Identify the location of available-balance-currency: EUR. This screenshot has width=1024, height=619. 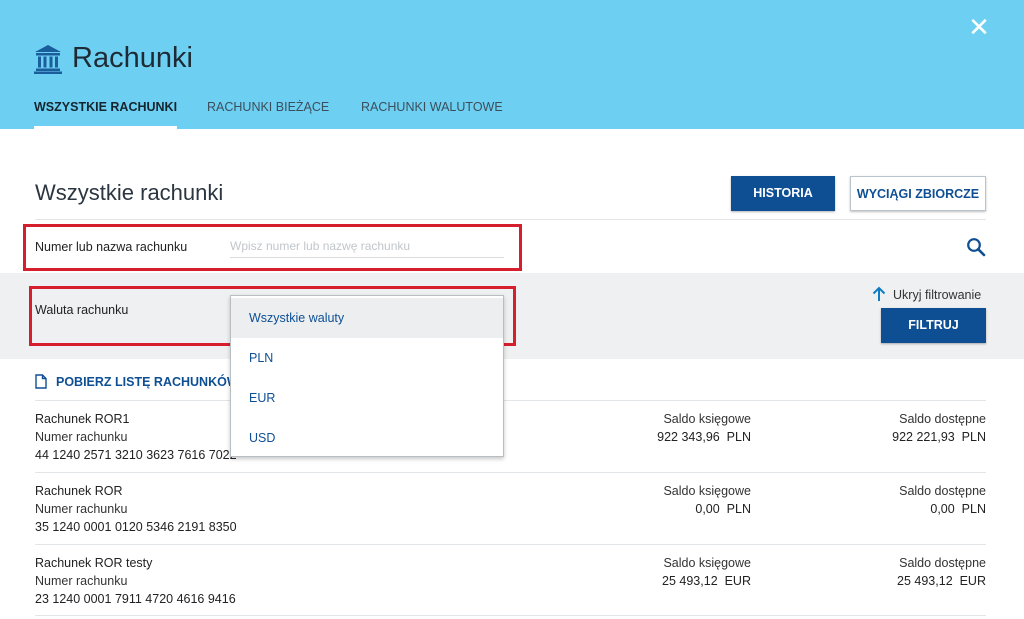
(972, 581).